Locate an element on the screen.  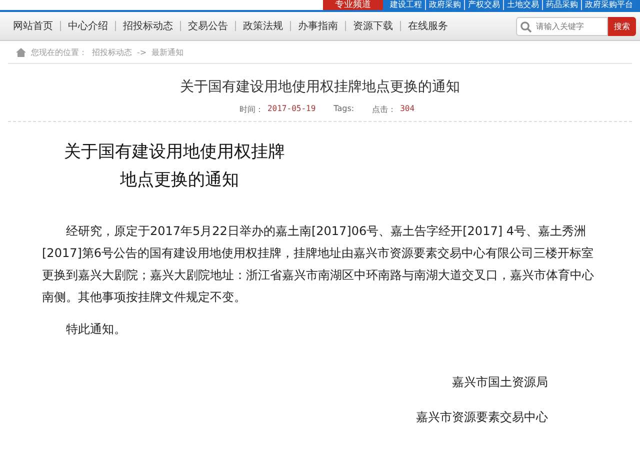
meta-value: 2017-05-19 is located at coordinates (291, 109).